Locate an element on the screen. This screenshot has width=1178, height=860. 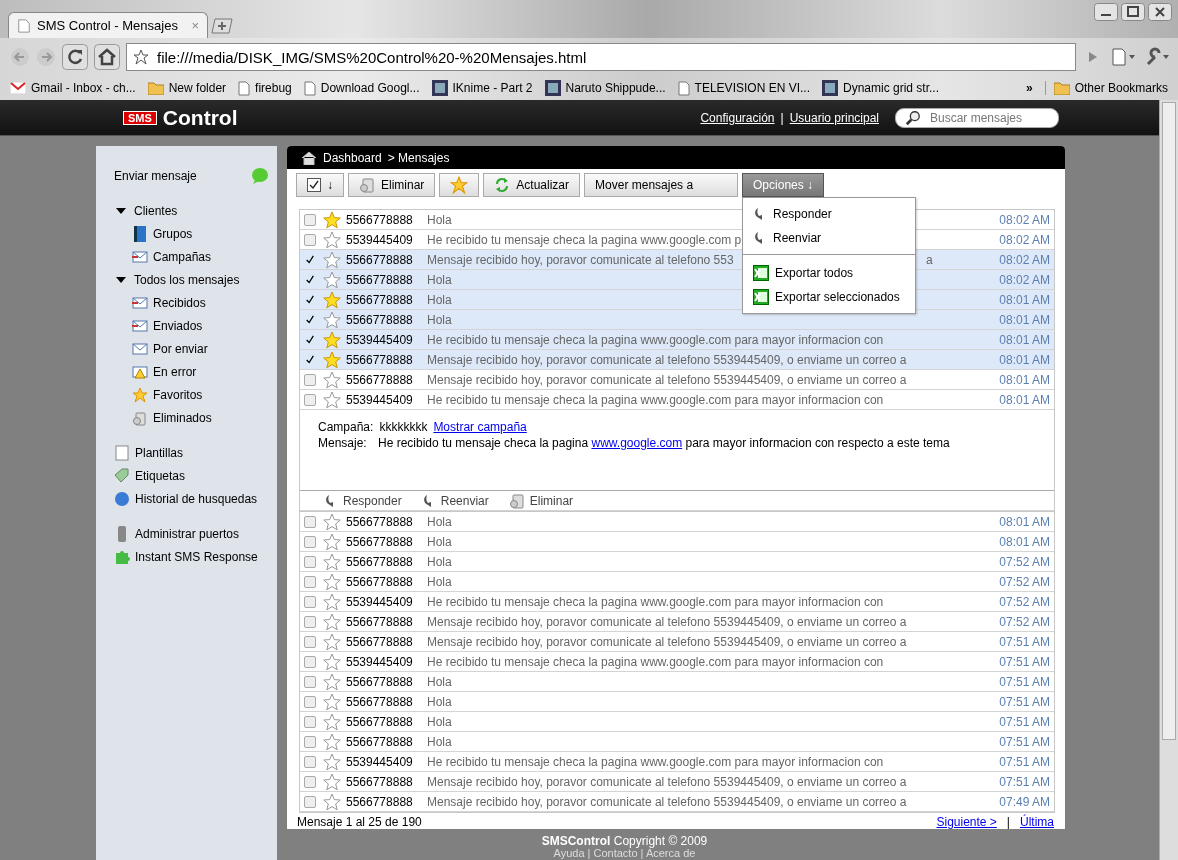
sidebar-item: Administrar puertos is located at coordinates (187, 533).